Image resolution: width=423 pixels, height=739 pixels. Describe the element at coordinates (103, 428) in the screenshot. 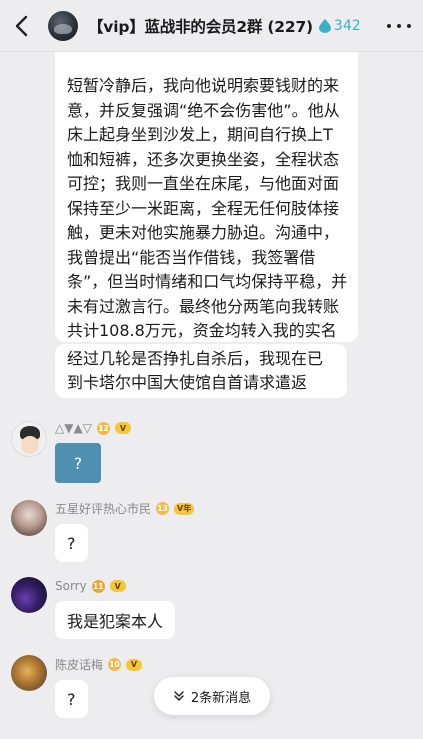

I see `level-badge: 12` at that location.